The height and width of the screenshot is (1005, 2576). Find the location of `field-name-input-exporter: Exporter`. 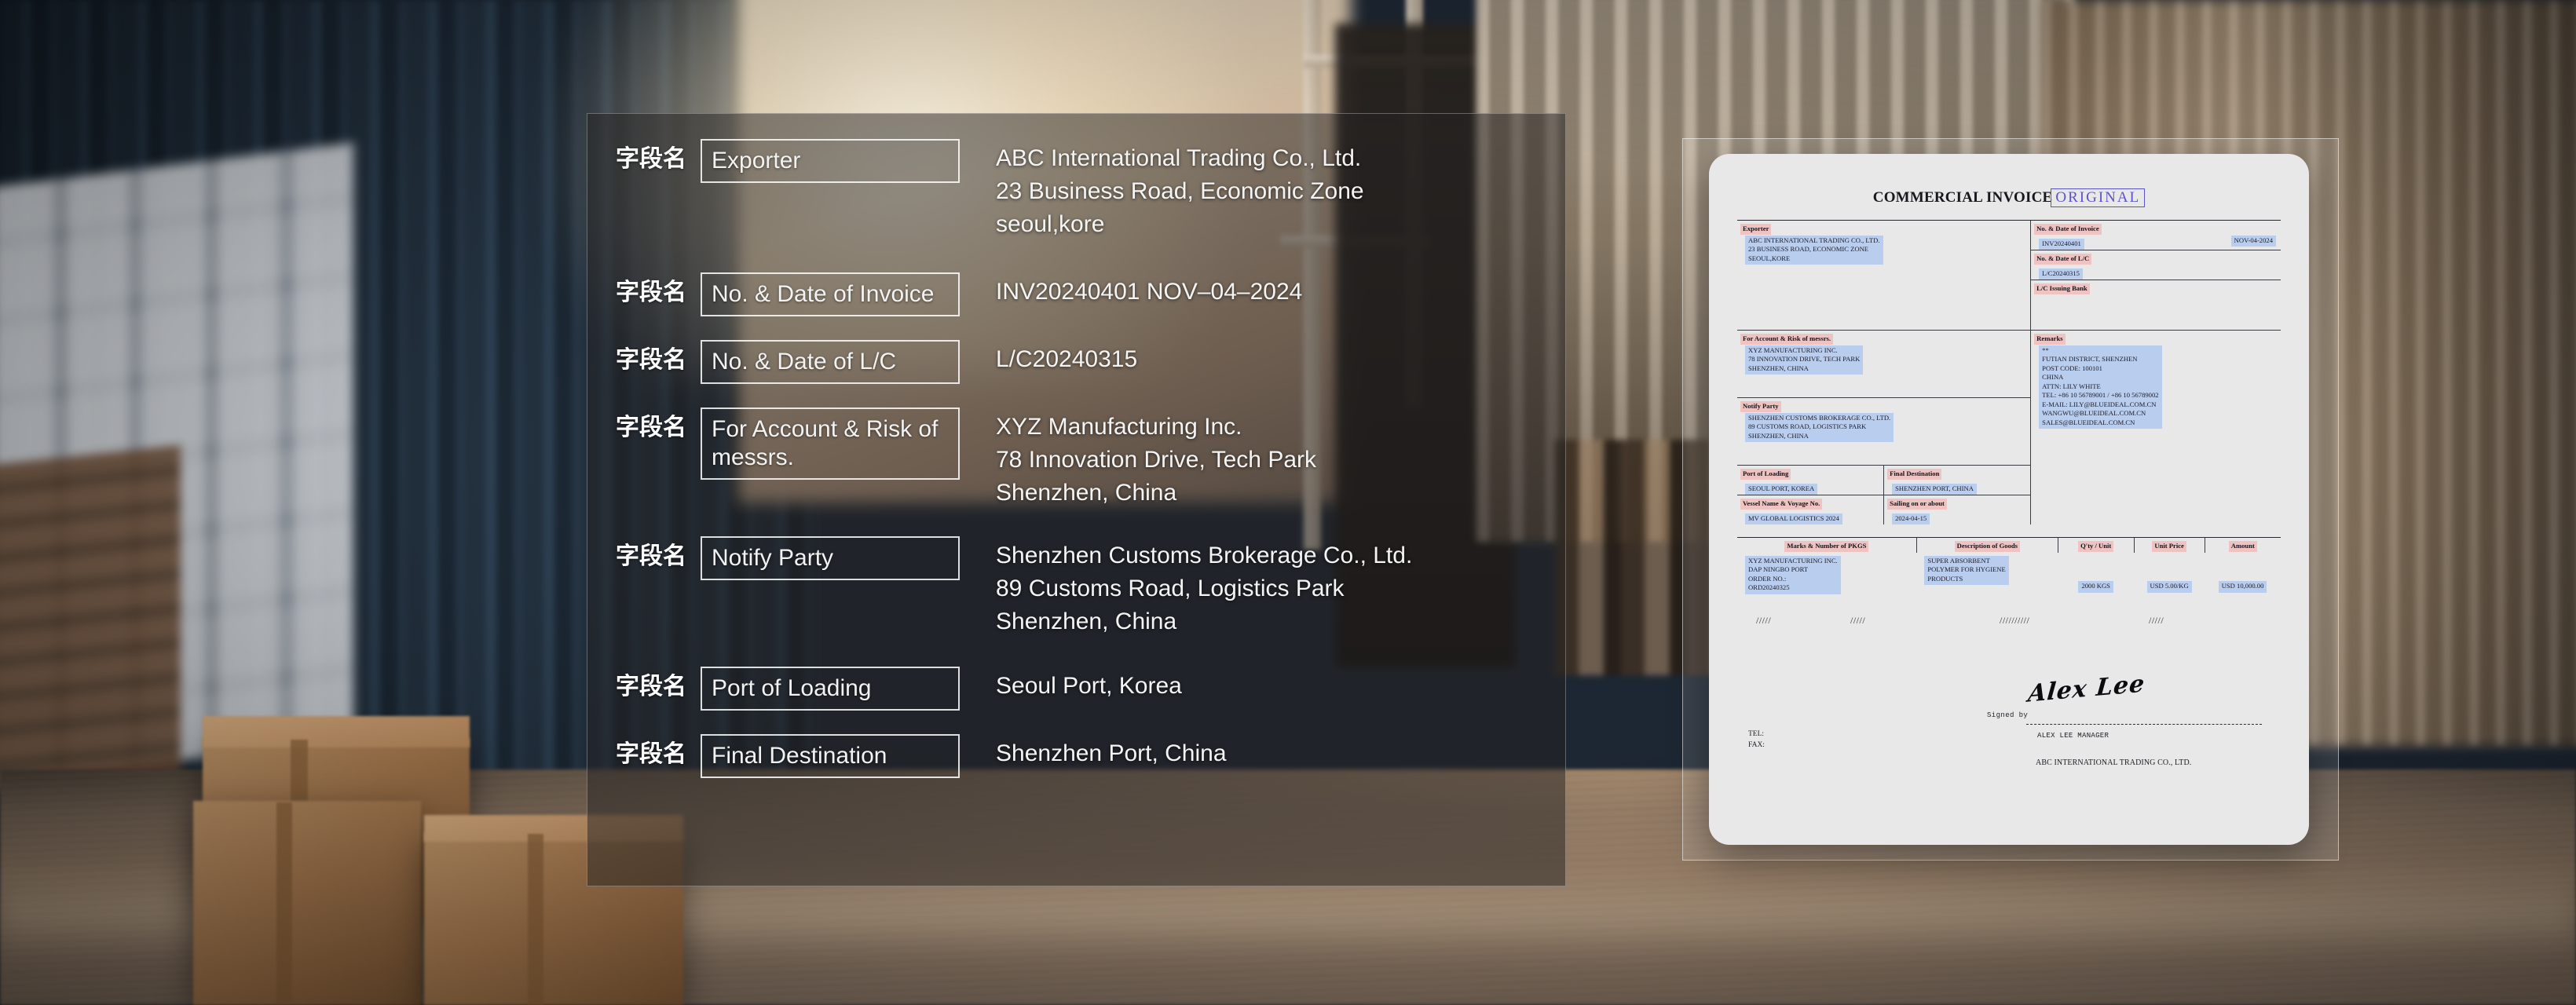

field-name-input-exporter: Exporter is located at coordinates (830, 161).